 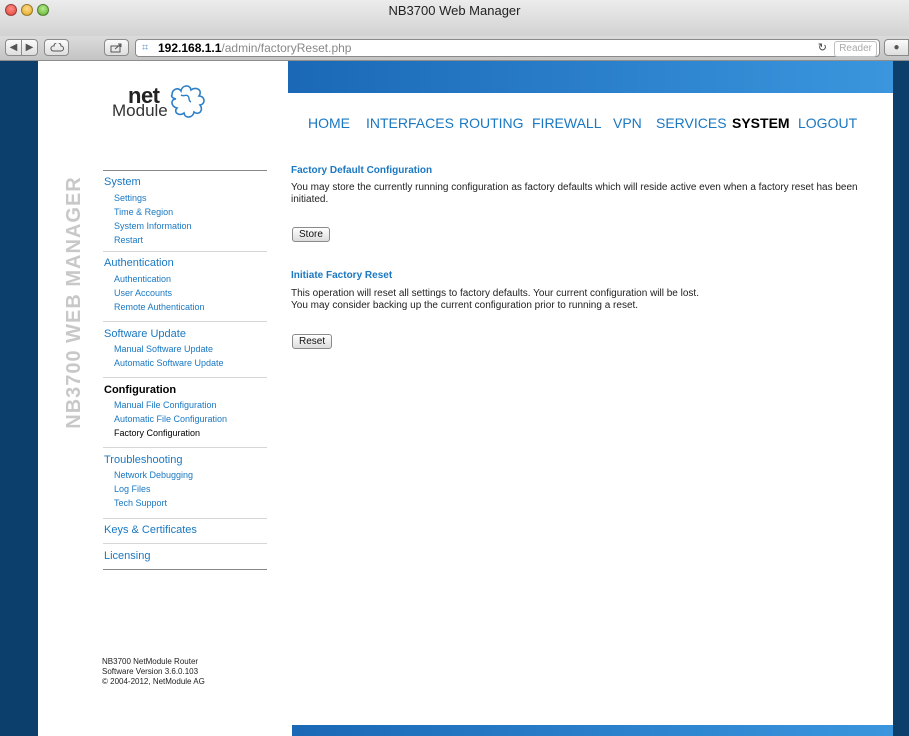 What do you see at coordinates (127, 556) in the screenshot?
I see `sidebar-section-licensing: Licensing` at bounding box center [127, 556].